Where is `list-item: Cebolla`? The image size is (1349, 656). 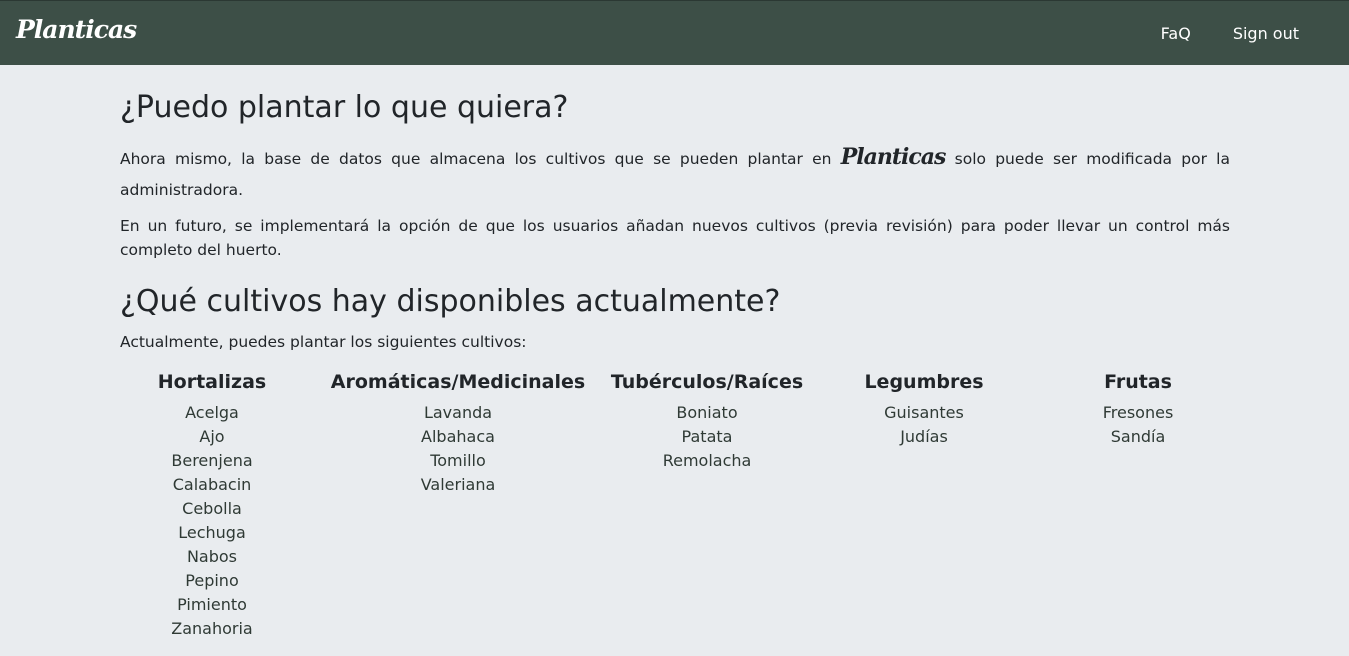
list-item: Cebolla is located at coordinates (212, 508).